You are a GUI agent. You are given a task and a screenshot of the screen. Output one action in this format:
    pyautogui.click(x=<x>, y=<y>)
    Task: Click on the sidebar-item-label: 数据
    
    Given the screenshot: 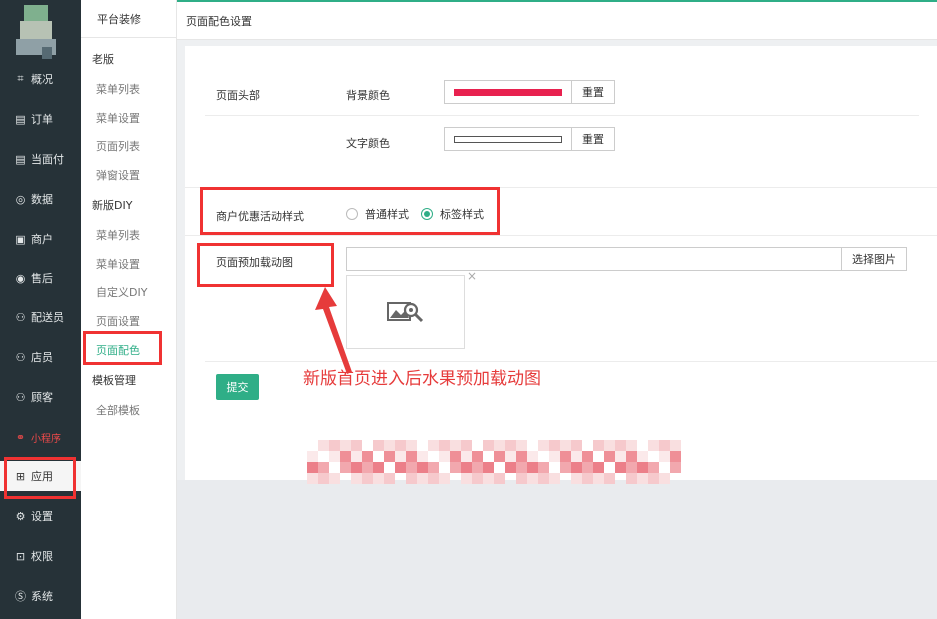 What is the action you would take?
    pyautogui.click(x=42, y=199)
    